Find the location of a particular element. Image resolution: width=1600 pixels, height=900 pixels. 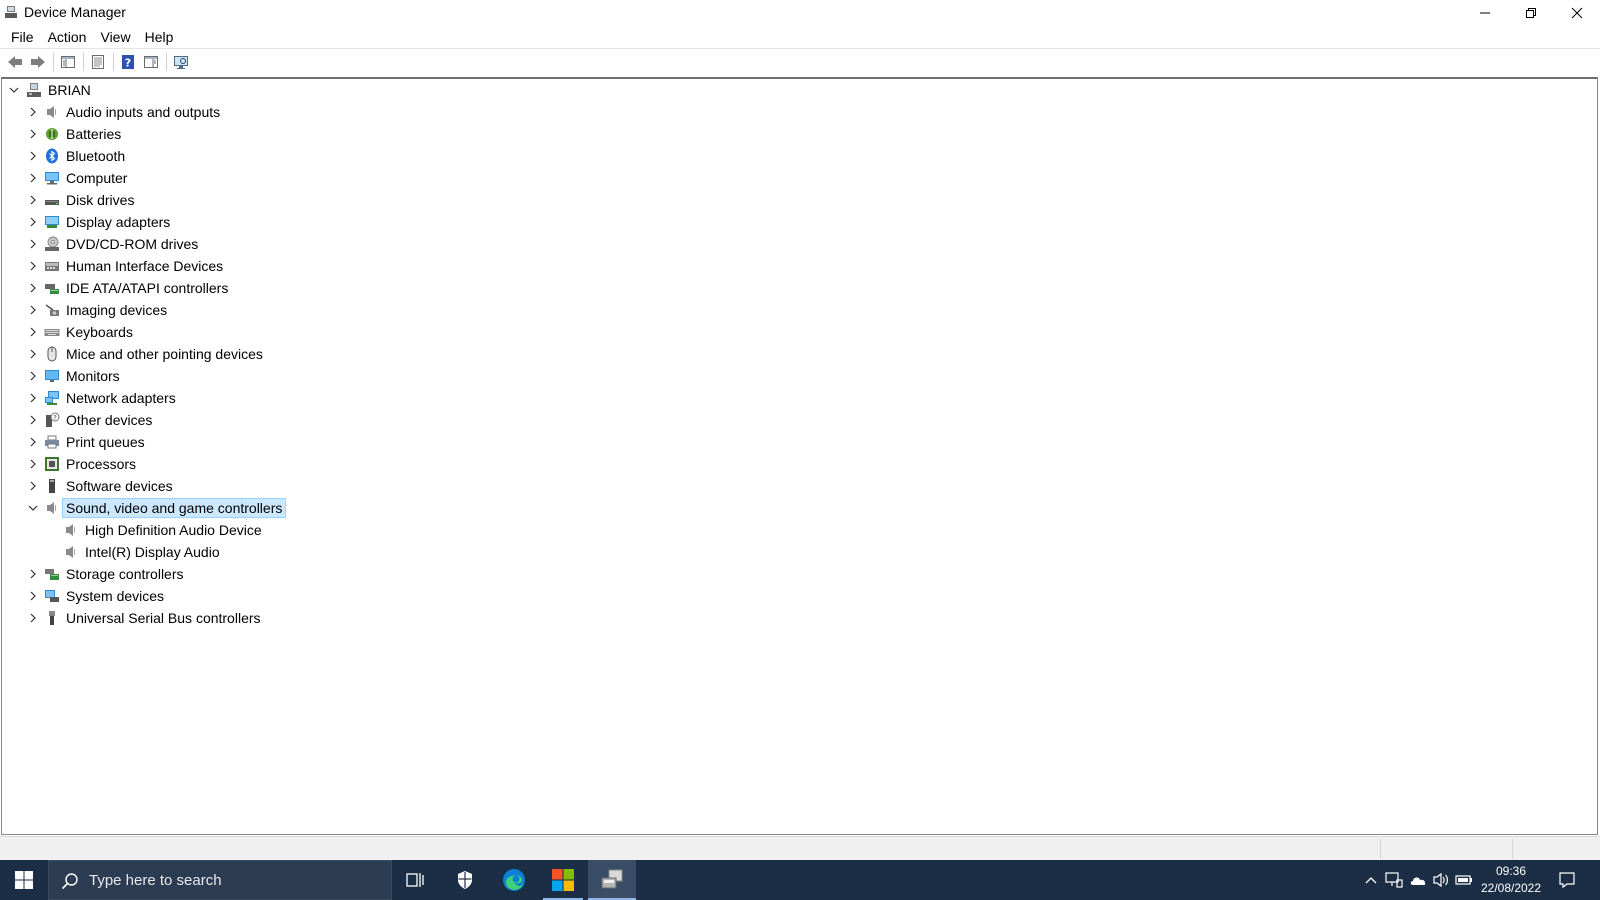

tree-category-batteries: Batteries is located at coordinates (152, 134).